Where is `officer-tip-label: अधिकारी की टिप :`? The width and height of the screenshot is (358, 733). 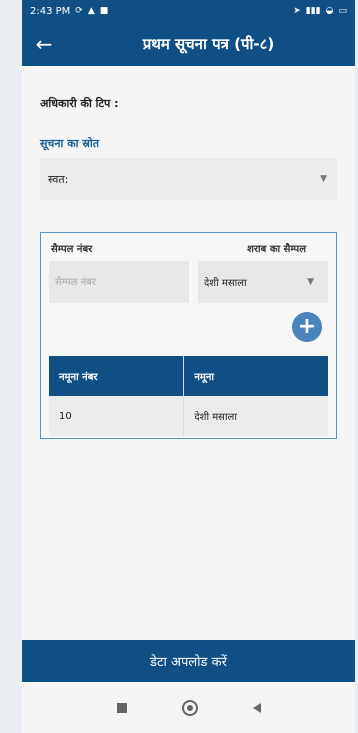
officer-tip-label: अधिकारी की टिप : is located at coordinates (79, 103).